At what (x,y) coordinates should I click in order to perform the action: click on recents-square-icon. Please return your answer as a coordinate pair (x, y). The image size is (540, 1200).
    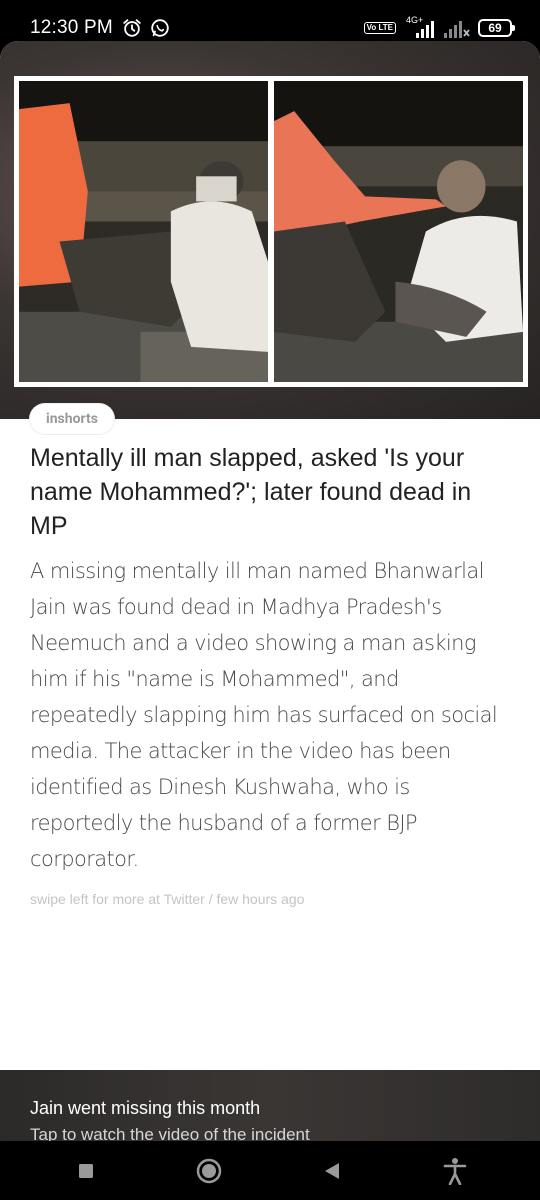
    Looking at the image, I should click on (85, 1170).